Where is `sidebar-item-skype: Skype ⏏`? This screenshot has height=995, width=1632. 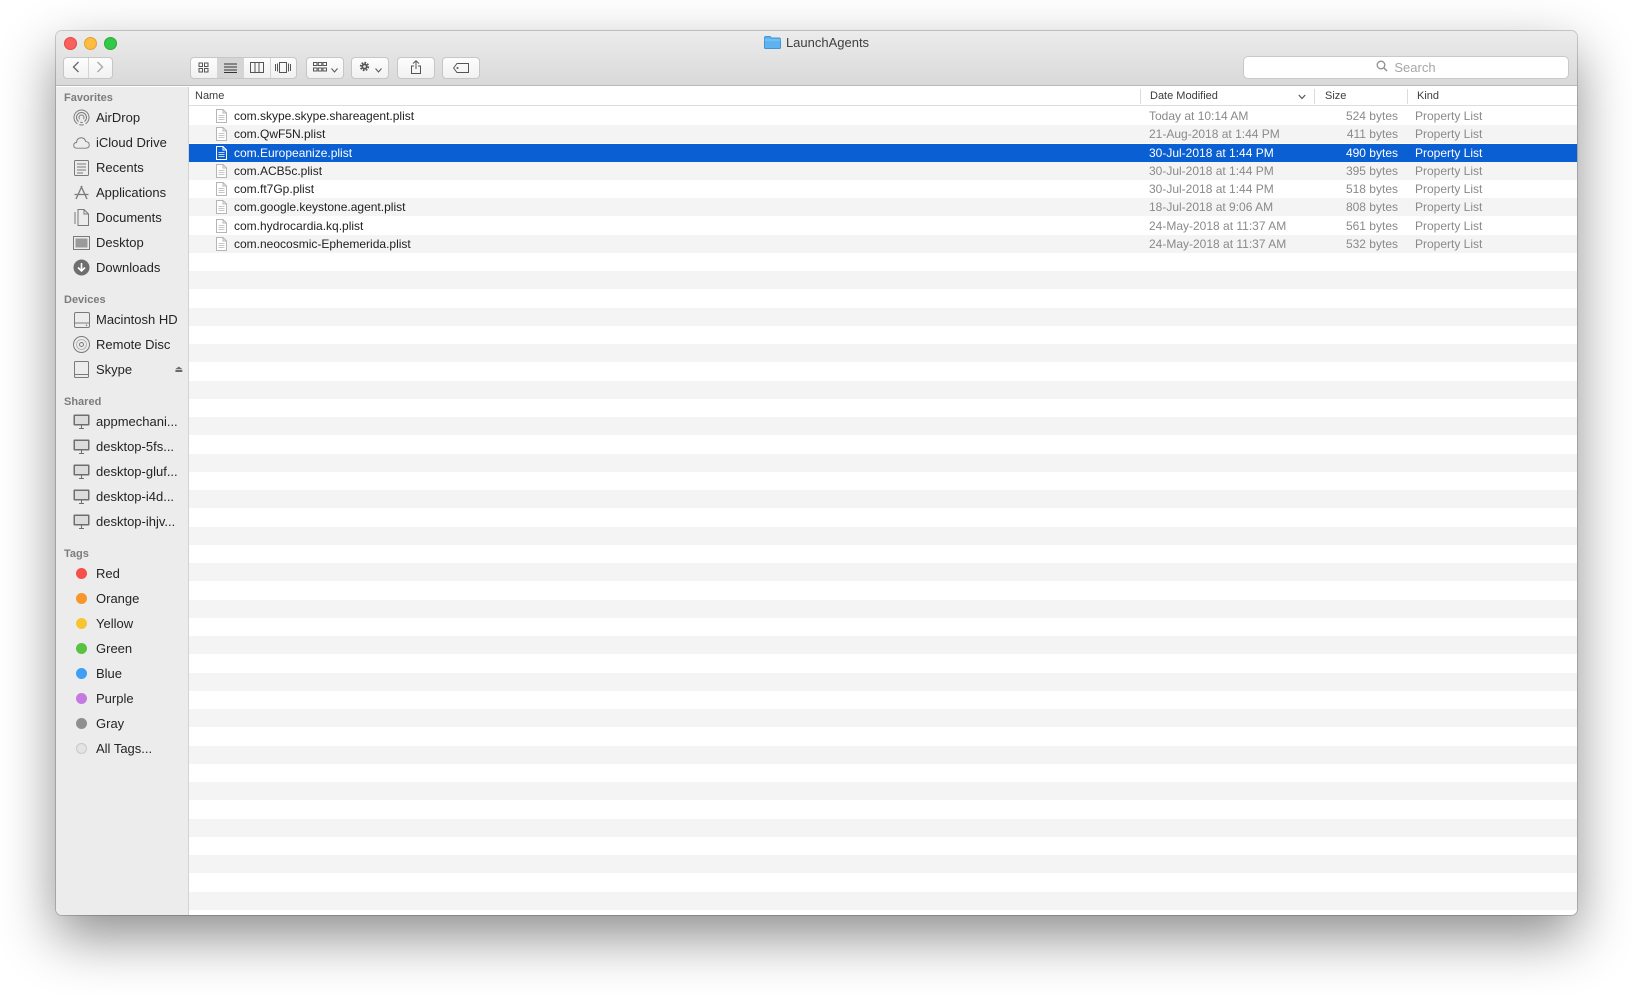 sidebar-item-skype: Skype ⏏ is located at coordinates (122, 369).